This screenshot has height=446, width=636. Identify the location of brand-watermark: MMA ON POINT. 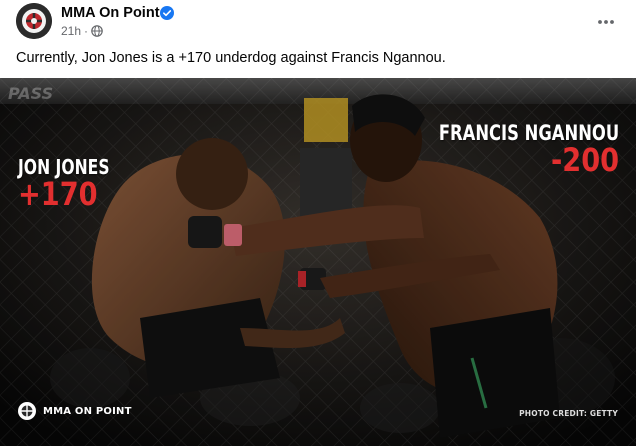
(74, 411).